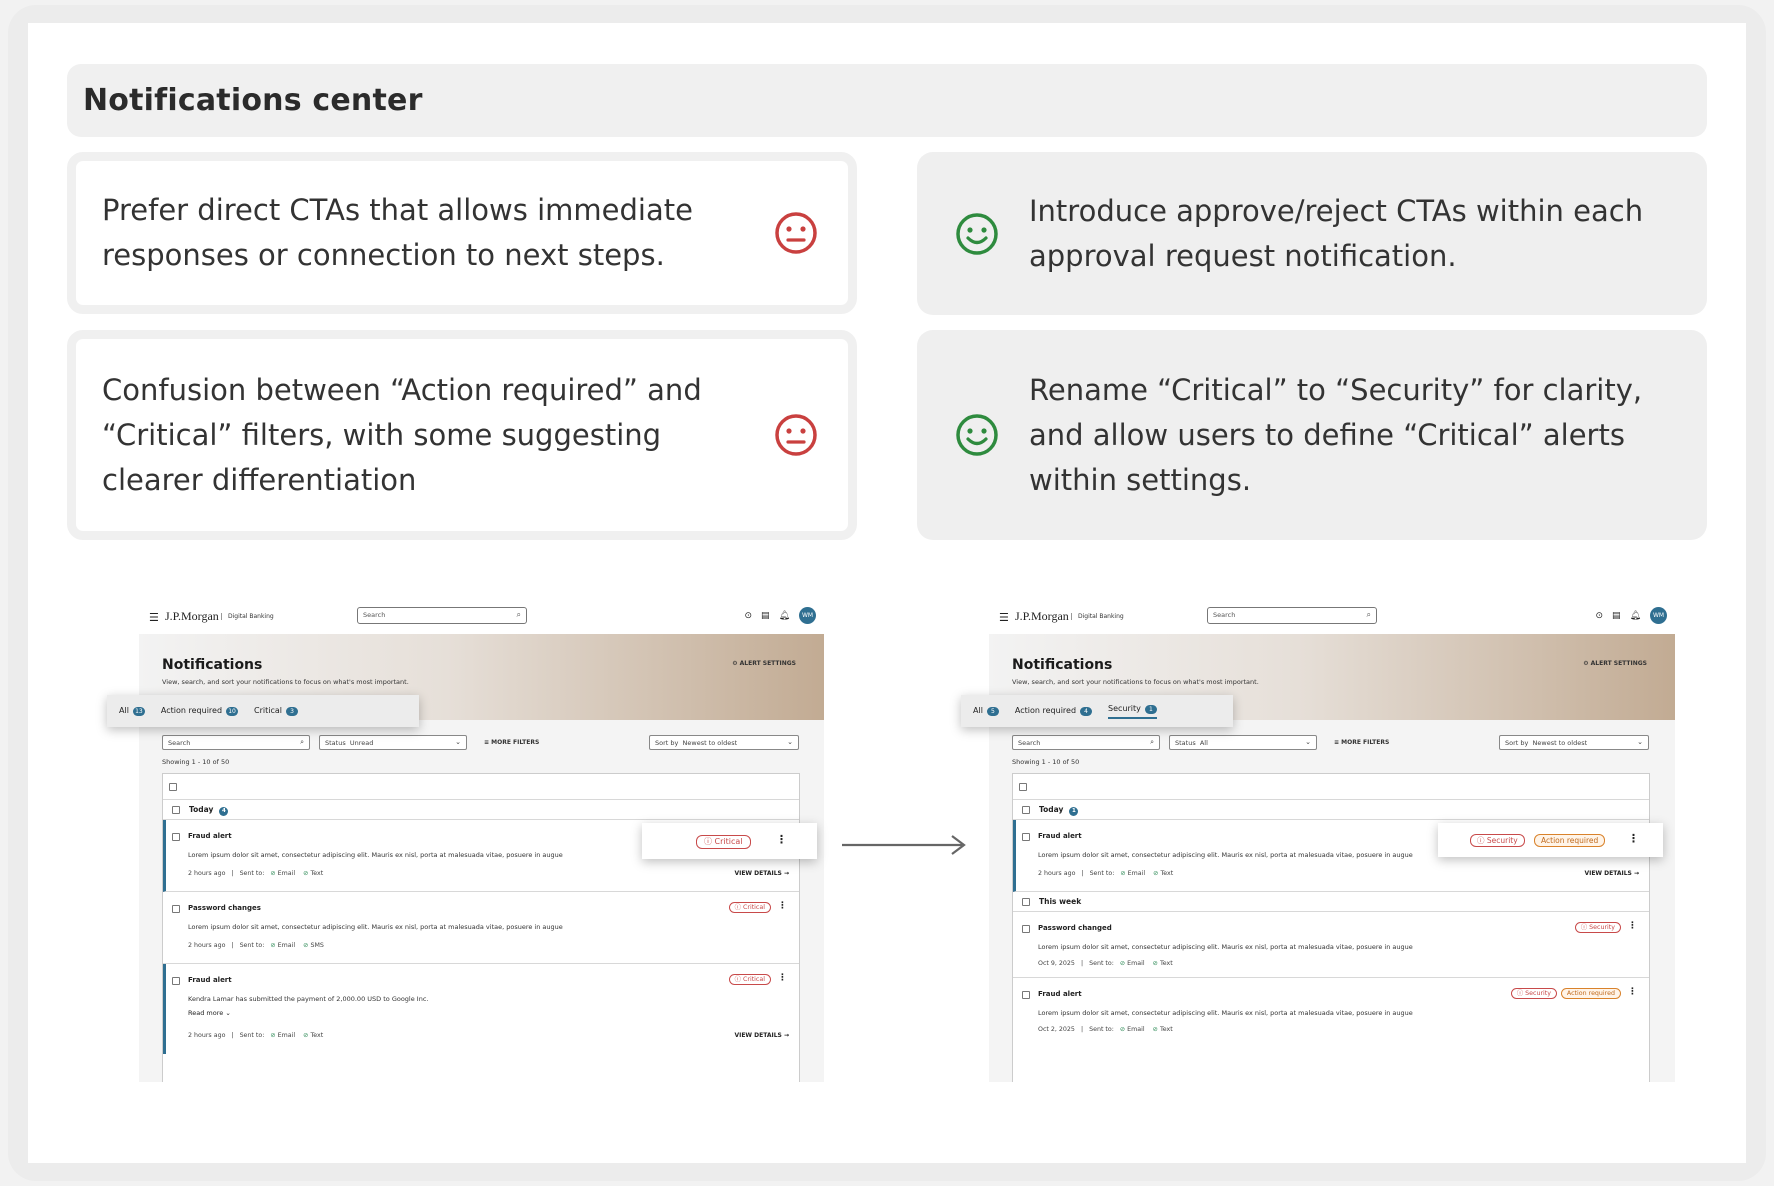 The image size is (1774, 1186). What do you see at coordinates (1331, 787) in the screenshot?
I see `select-all-row` at bounding box center [1331, 787].